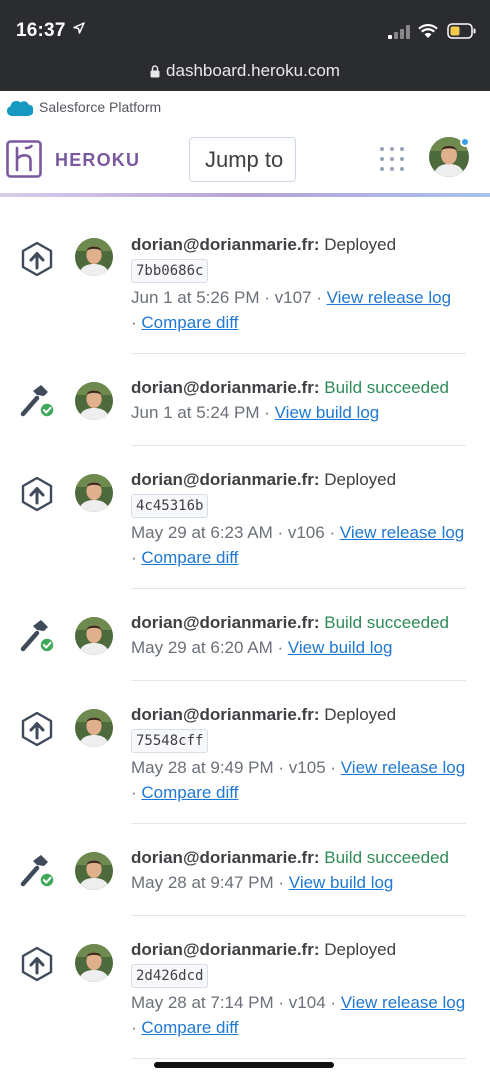  What do you see at coordinates (236, 767) in the screenshot?
I see `activity-meta: May 28 at 9:49 PM · v105 ·` at bounding box center [236, 767].